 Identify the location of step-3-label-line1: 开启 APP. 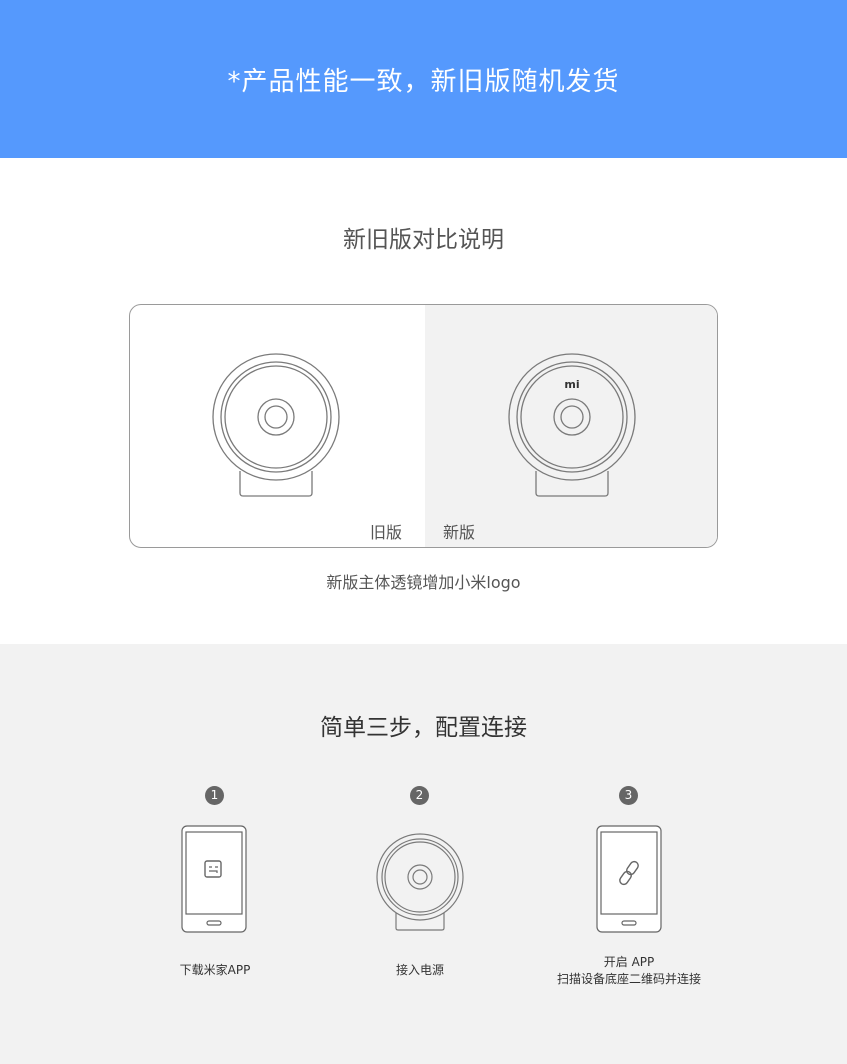
(629, 962).